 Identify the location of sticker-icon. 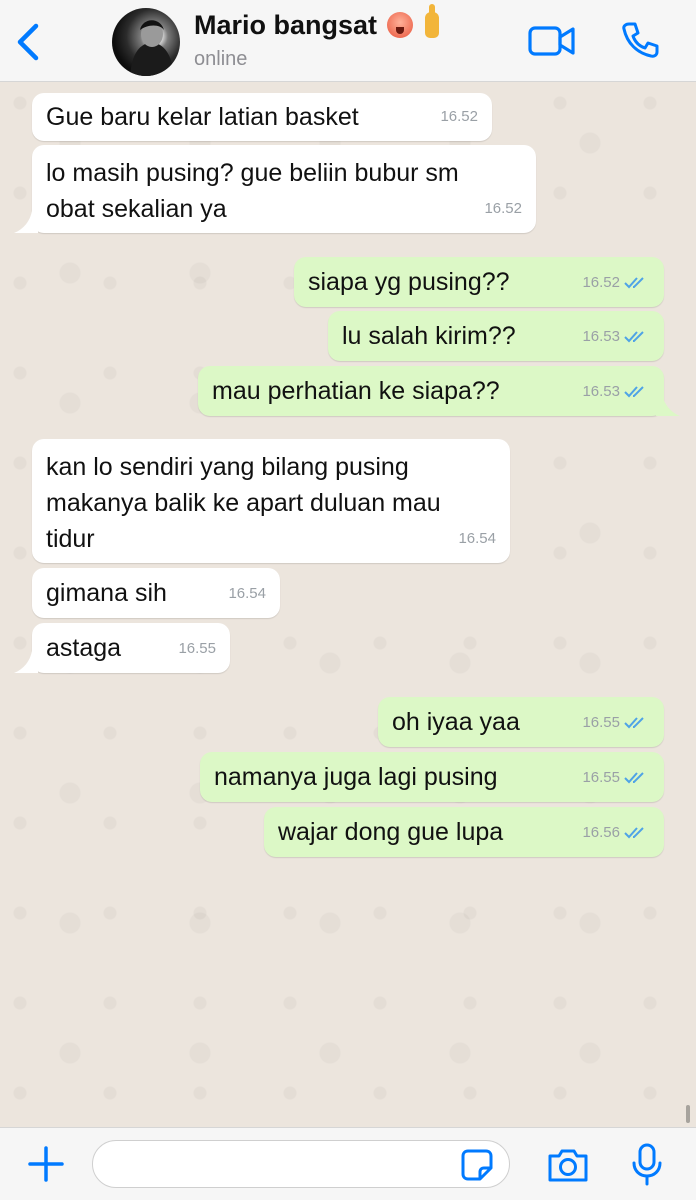
(477, 1165).